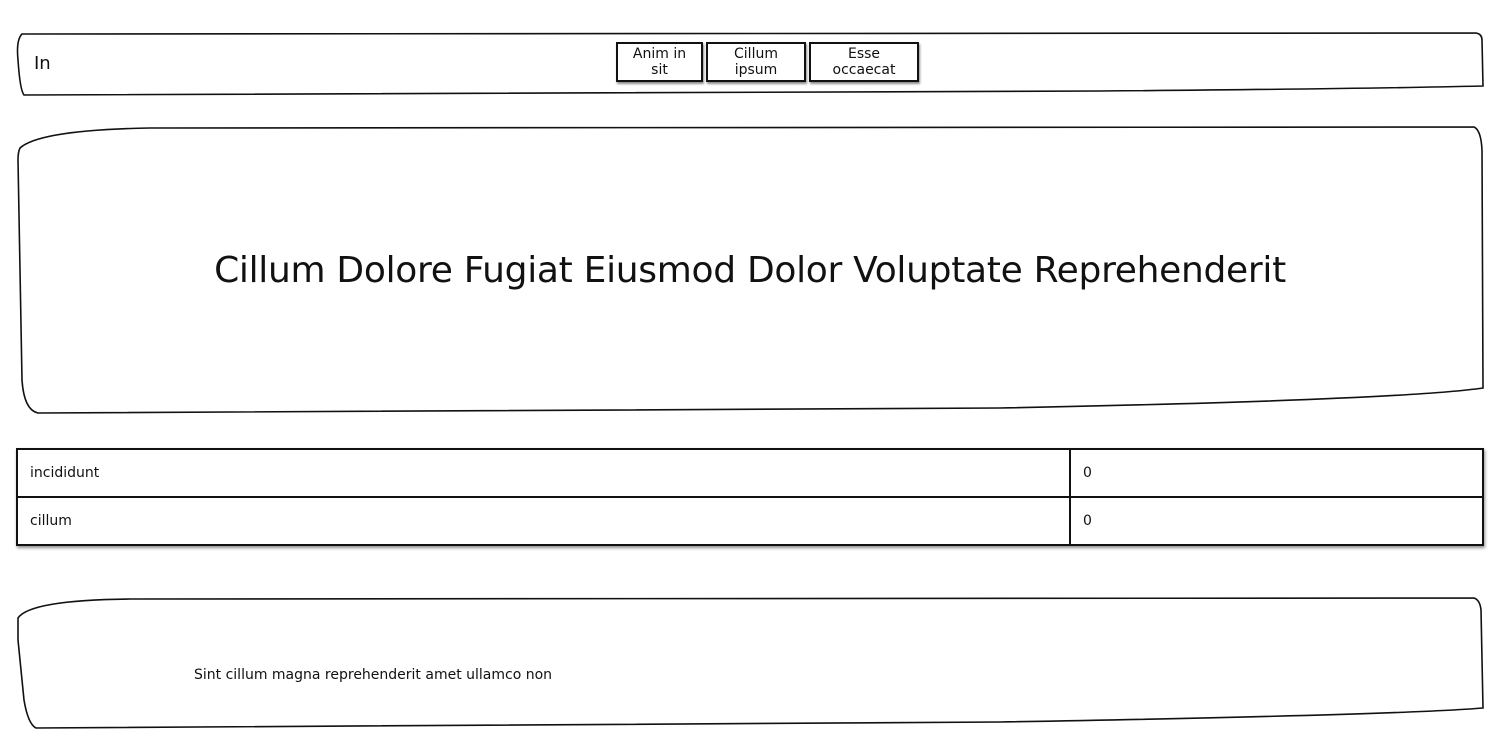 The width and height of the screenshot is (1500, 752). Describe the element at coordinates (42, 64) in the screenshot. I see `brand-logo-text: In` at that location.